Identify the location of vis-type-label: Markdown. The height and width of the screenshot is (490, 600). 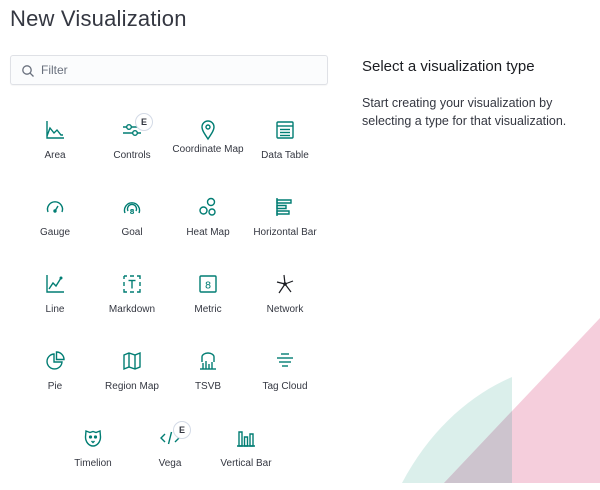
(132, 309).